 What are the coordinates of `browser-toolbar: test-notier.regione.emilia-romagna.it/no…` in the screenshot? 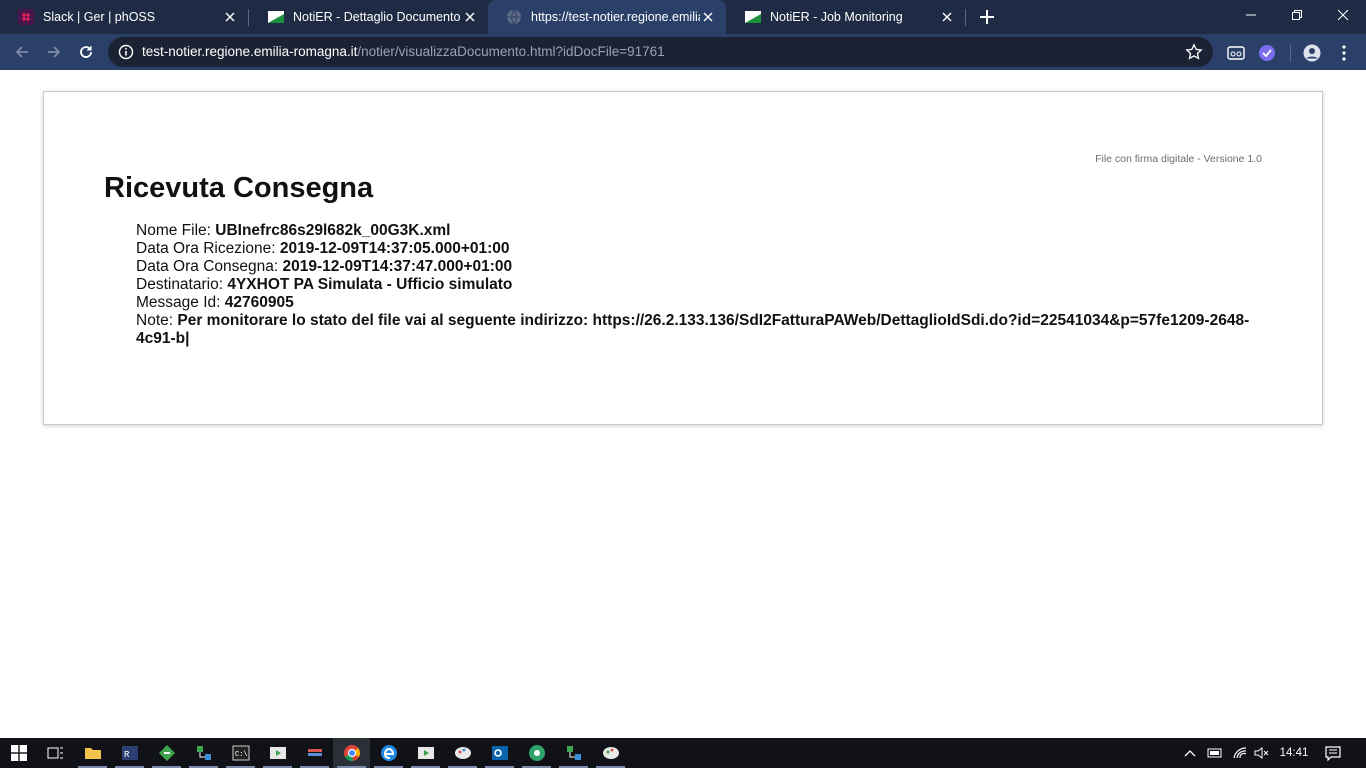 It's located at (683, 52).